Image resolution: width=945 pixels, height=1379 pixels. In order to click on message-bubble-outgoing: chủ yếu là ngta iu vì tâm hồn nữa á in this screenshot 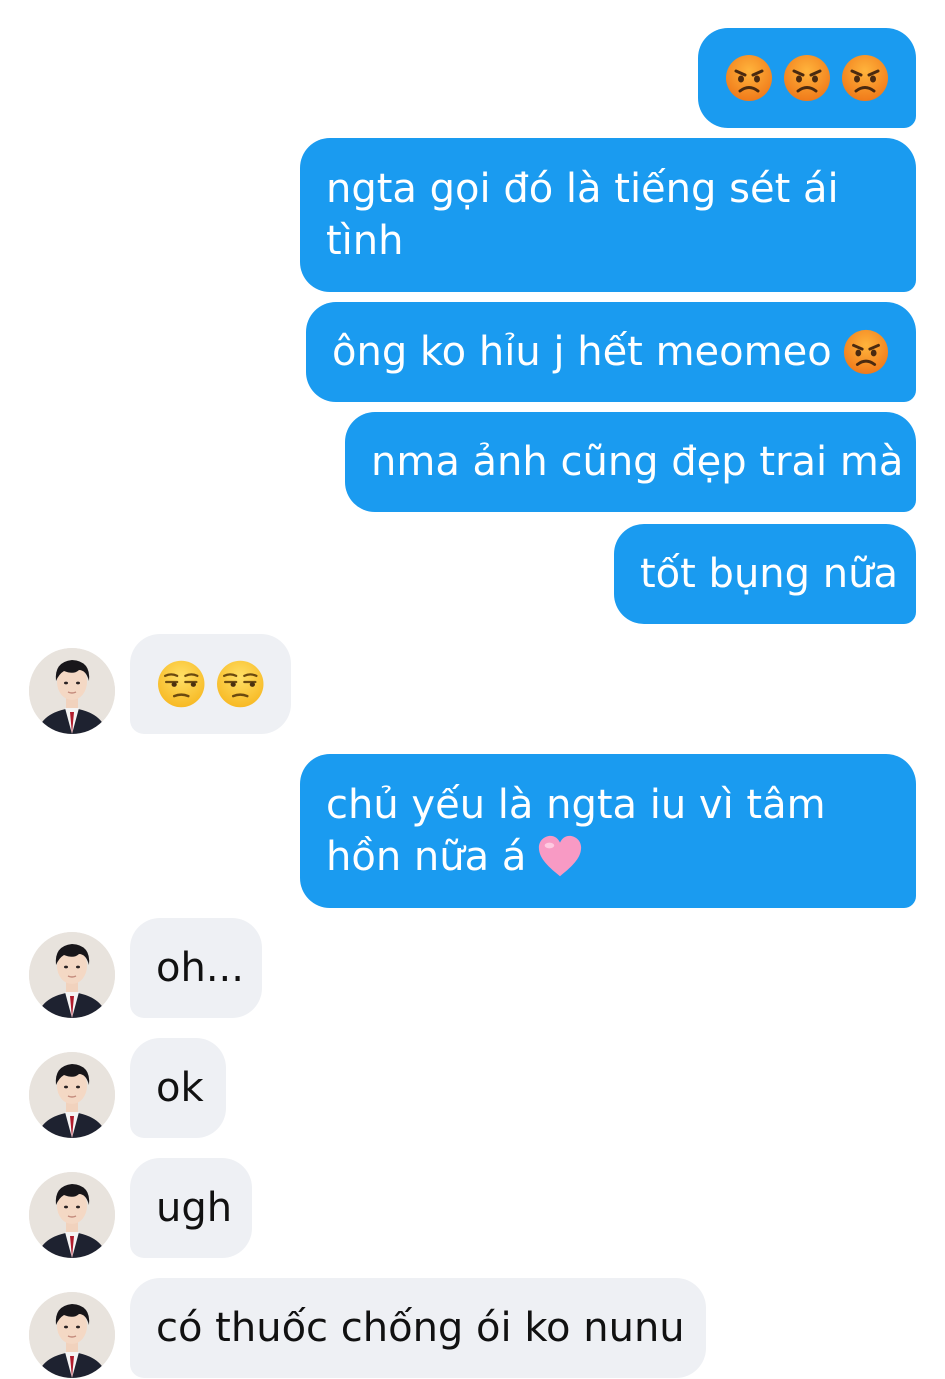, I will do `click(608, 831)`.